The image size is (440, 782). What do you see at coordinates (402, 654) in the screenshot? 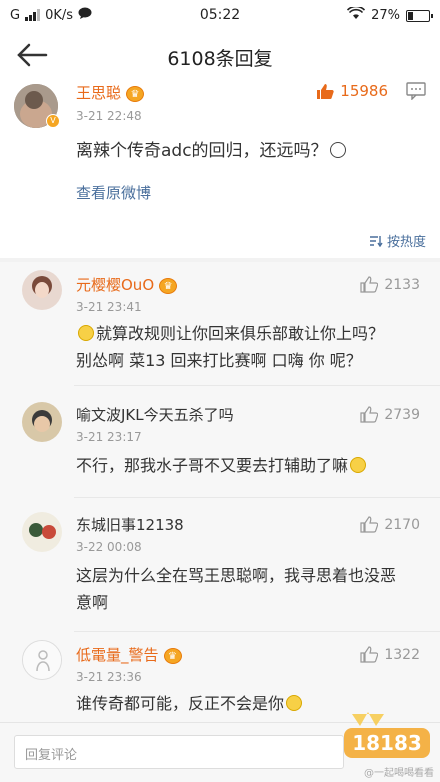
I see `like-count: 1322` at bounding box center [402, 654].